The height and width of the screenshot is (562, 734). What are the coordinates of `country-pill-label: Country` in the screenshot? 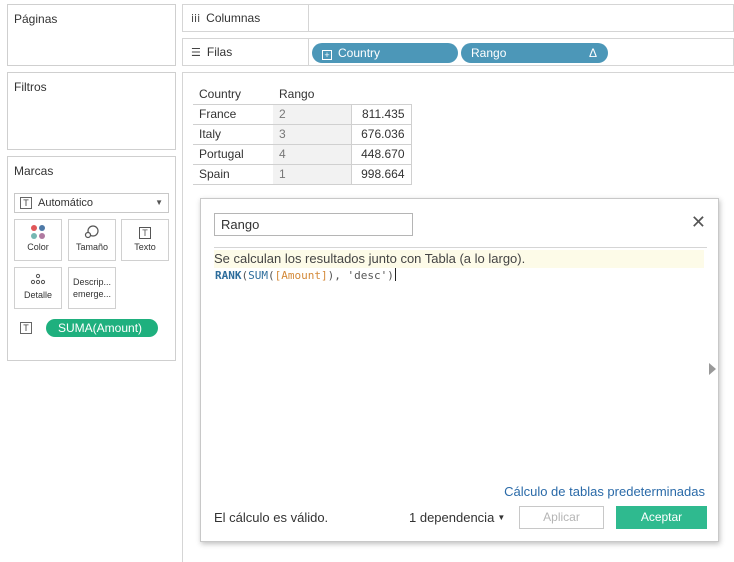 It's located at (359, 53).